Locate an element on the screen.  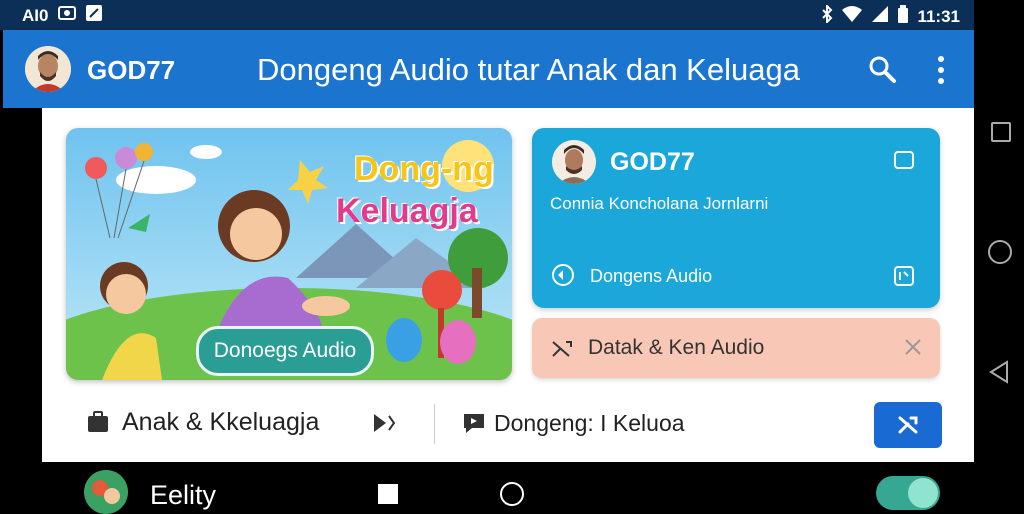
wifi-icon is located at coordinates (852, 16).